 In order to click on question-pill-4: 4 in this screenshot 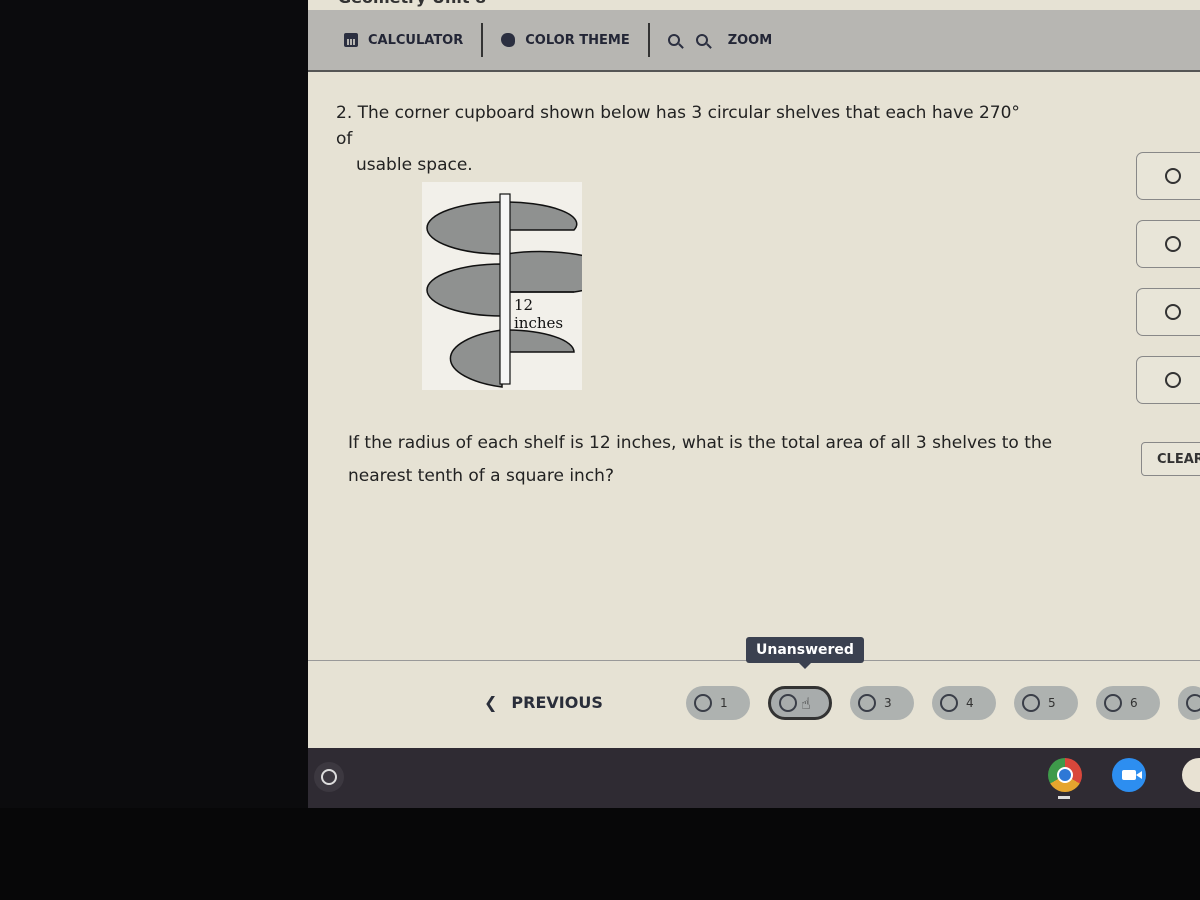, I will do `click(964, 703)`.